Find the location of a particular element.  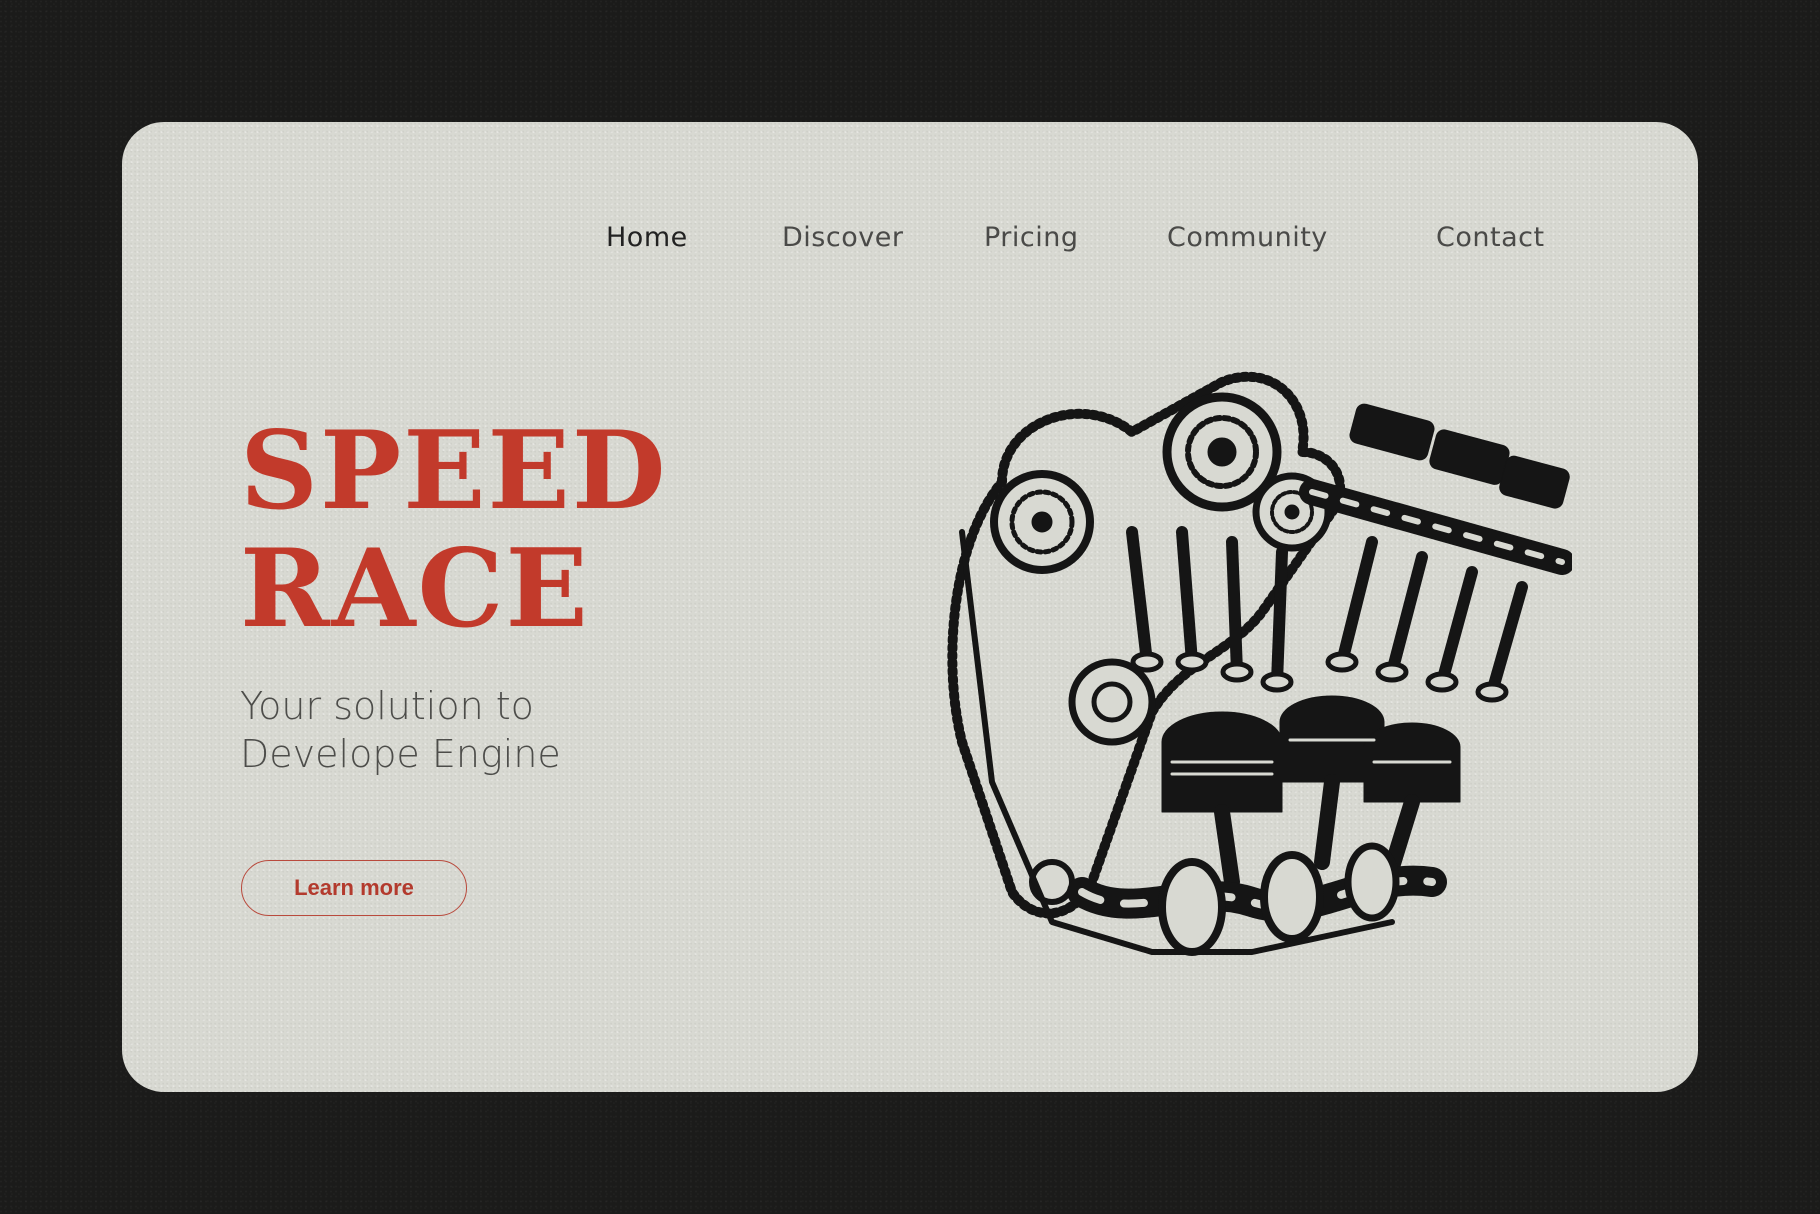

hero-subtitle-line-2: Develope Engine is located at coordinates (400, 754).